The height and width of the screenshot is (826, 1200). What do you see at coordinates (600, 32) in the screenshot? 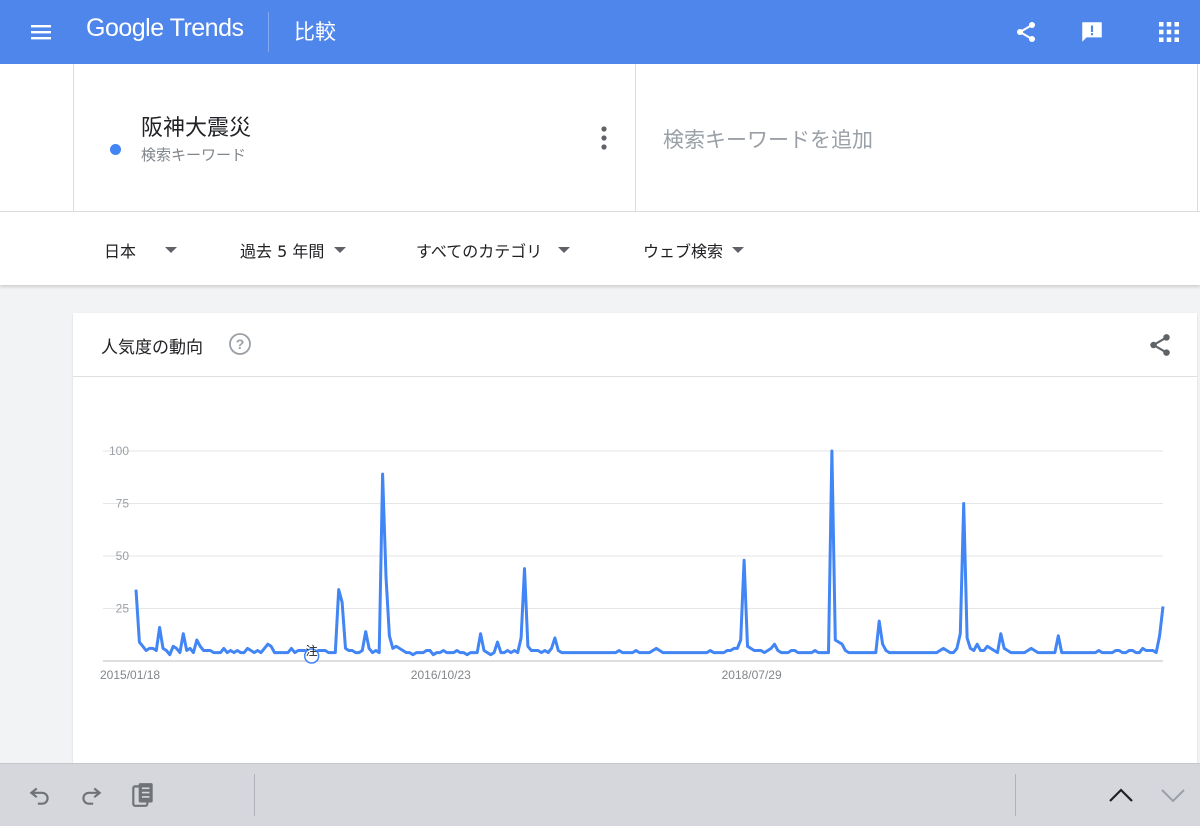
I see `top-app-bar: Google Trends 比較` at bounding box center [600, 32].